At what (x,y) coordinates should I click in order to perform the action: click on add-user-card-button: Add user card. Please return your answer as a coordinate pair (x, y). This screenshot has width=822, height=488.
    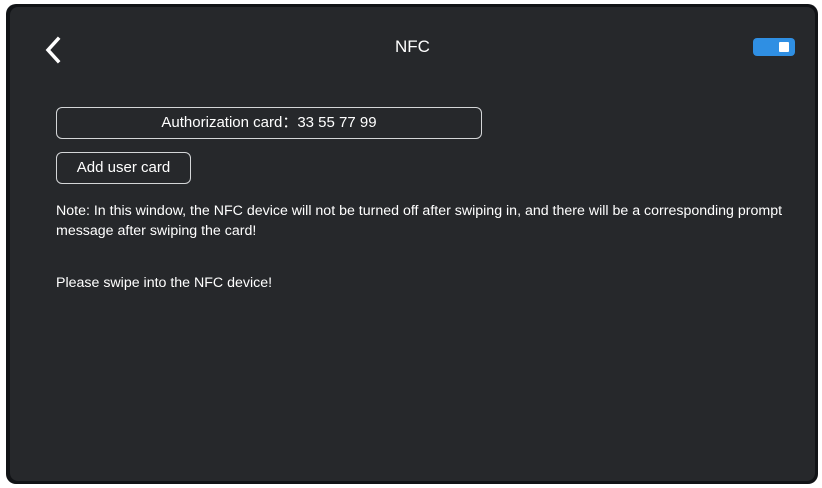
    Looking at the image, I should click on (123, 168).